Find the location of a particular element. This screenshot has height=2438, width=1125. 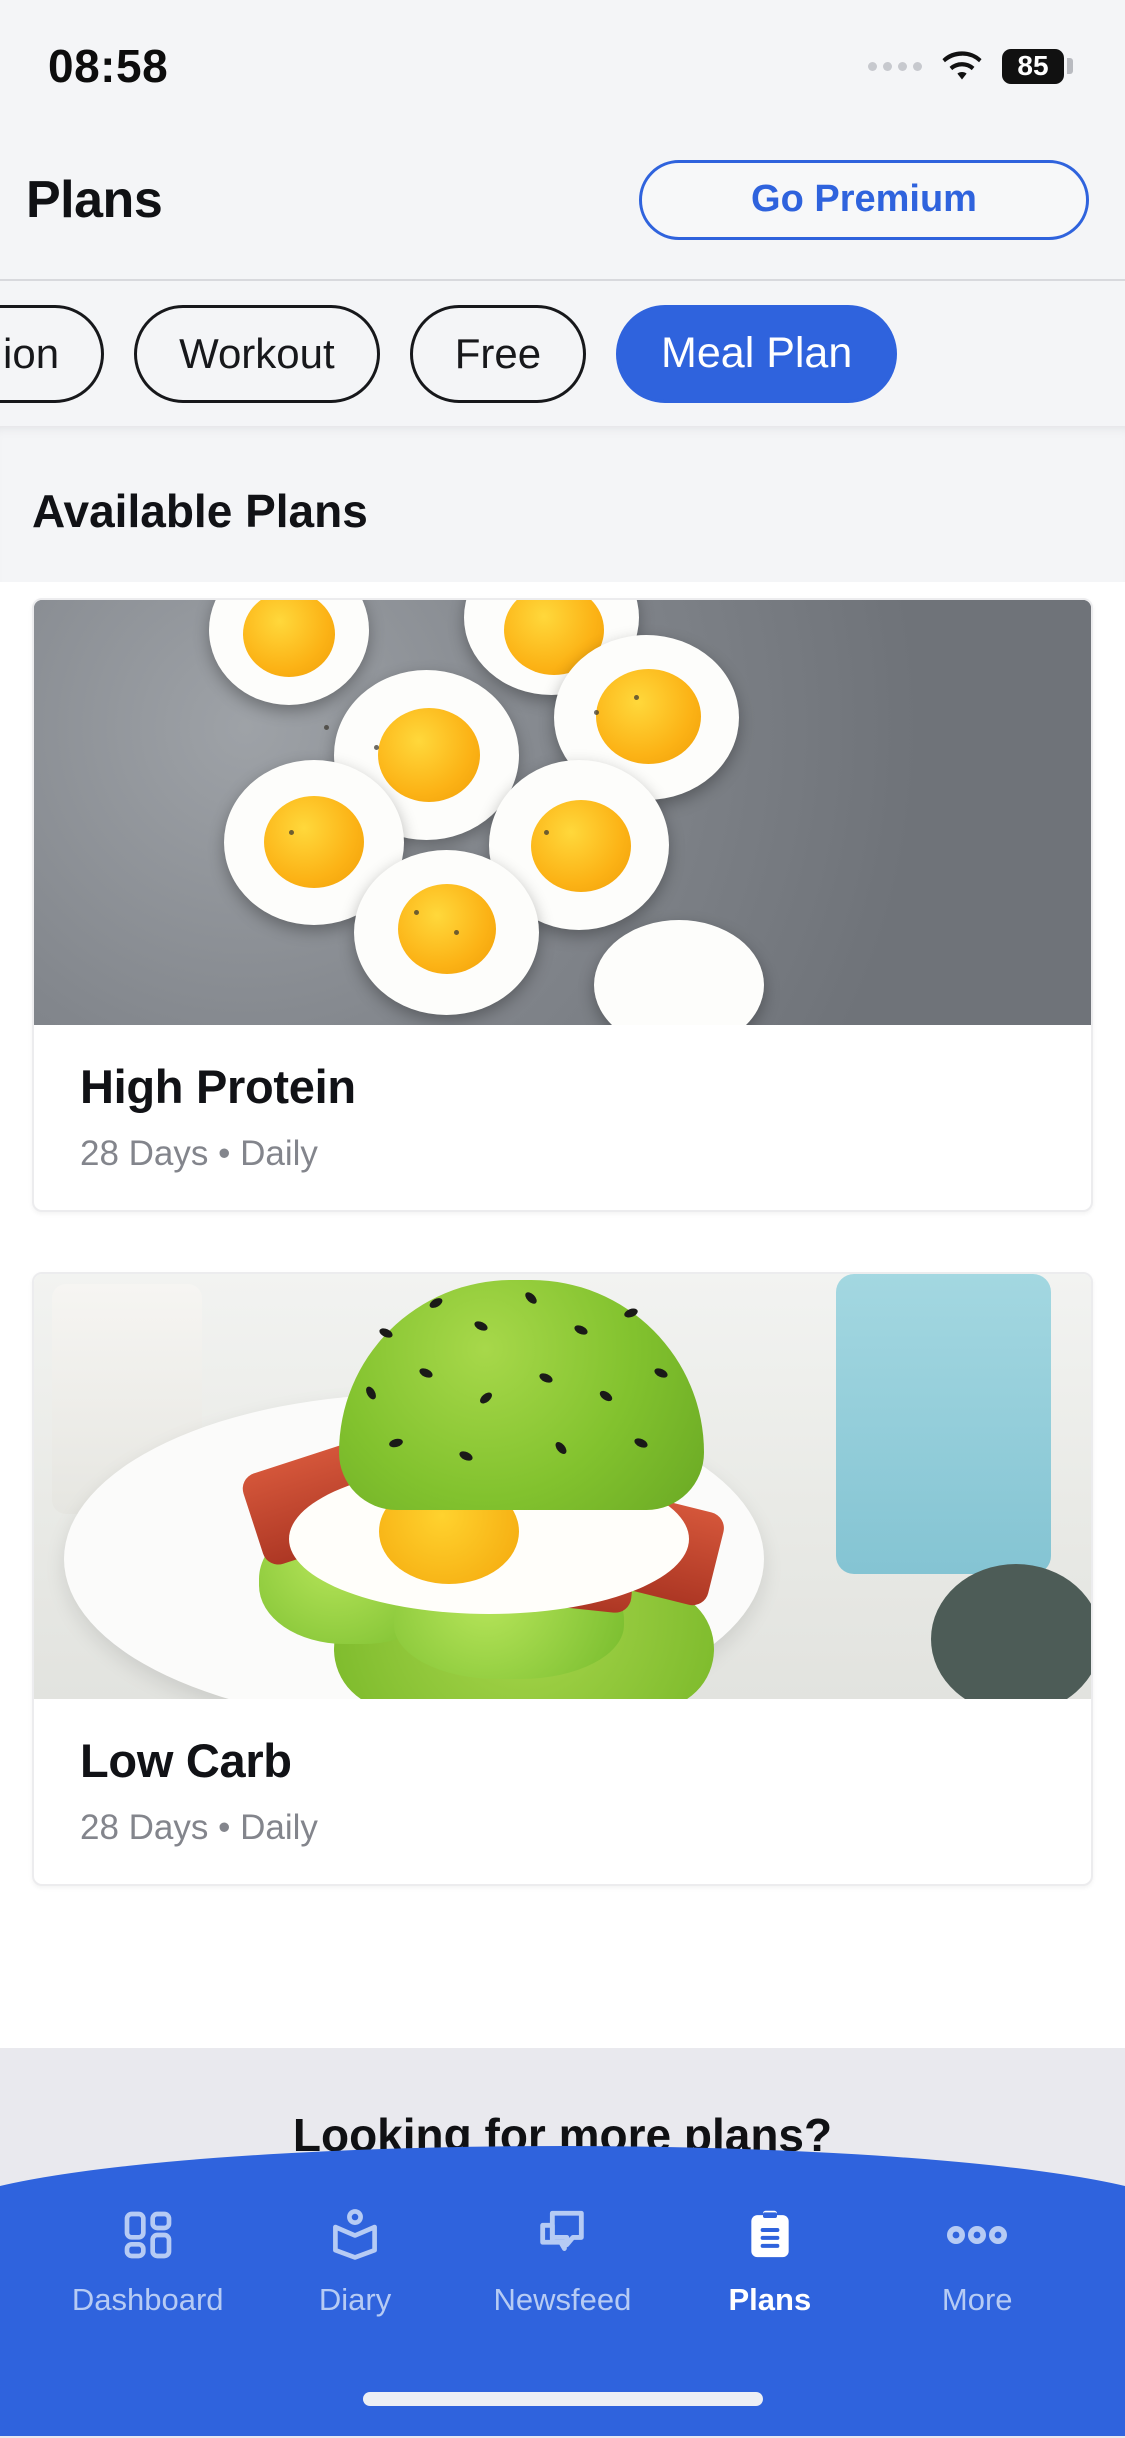

nav-label: Diary is located at coordinates (355, 2299).